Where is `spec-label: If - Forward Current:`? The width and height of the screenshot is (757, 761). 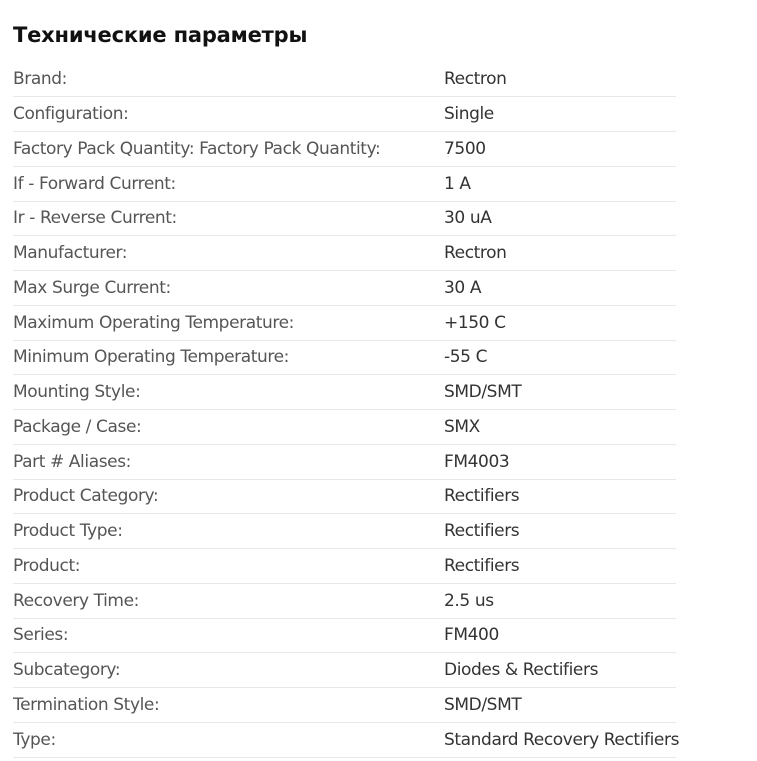 spec-label: If - Forward Current: is located at coordinates (94, 183).